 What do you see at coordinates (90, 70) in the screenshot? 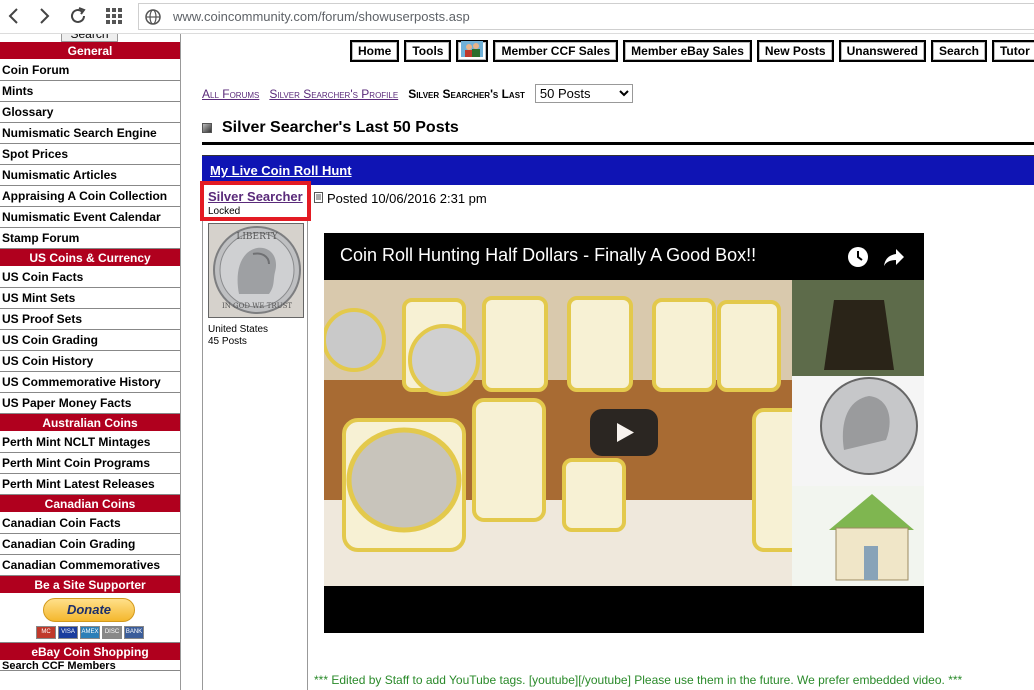
I see `sidebar-item-coin-forum: Coin Forum` at bounding box center [90, 70].